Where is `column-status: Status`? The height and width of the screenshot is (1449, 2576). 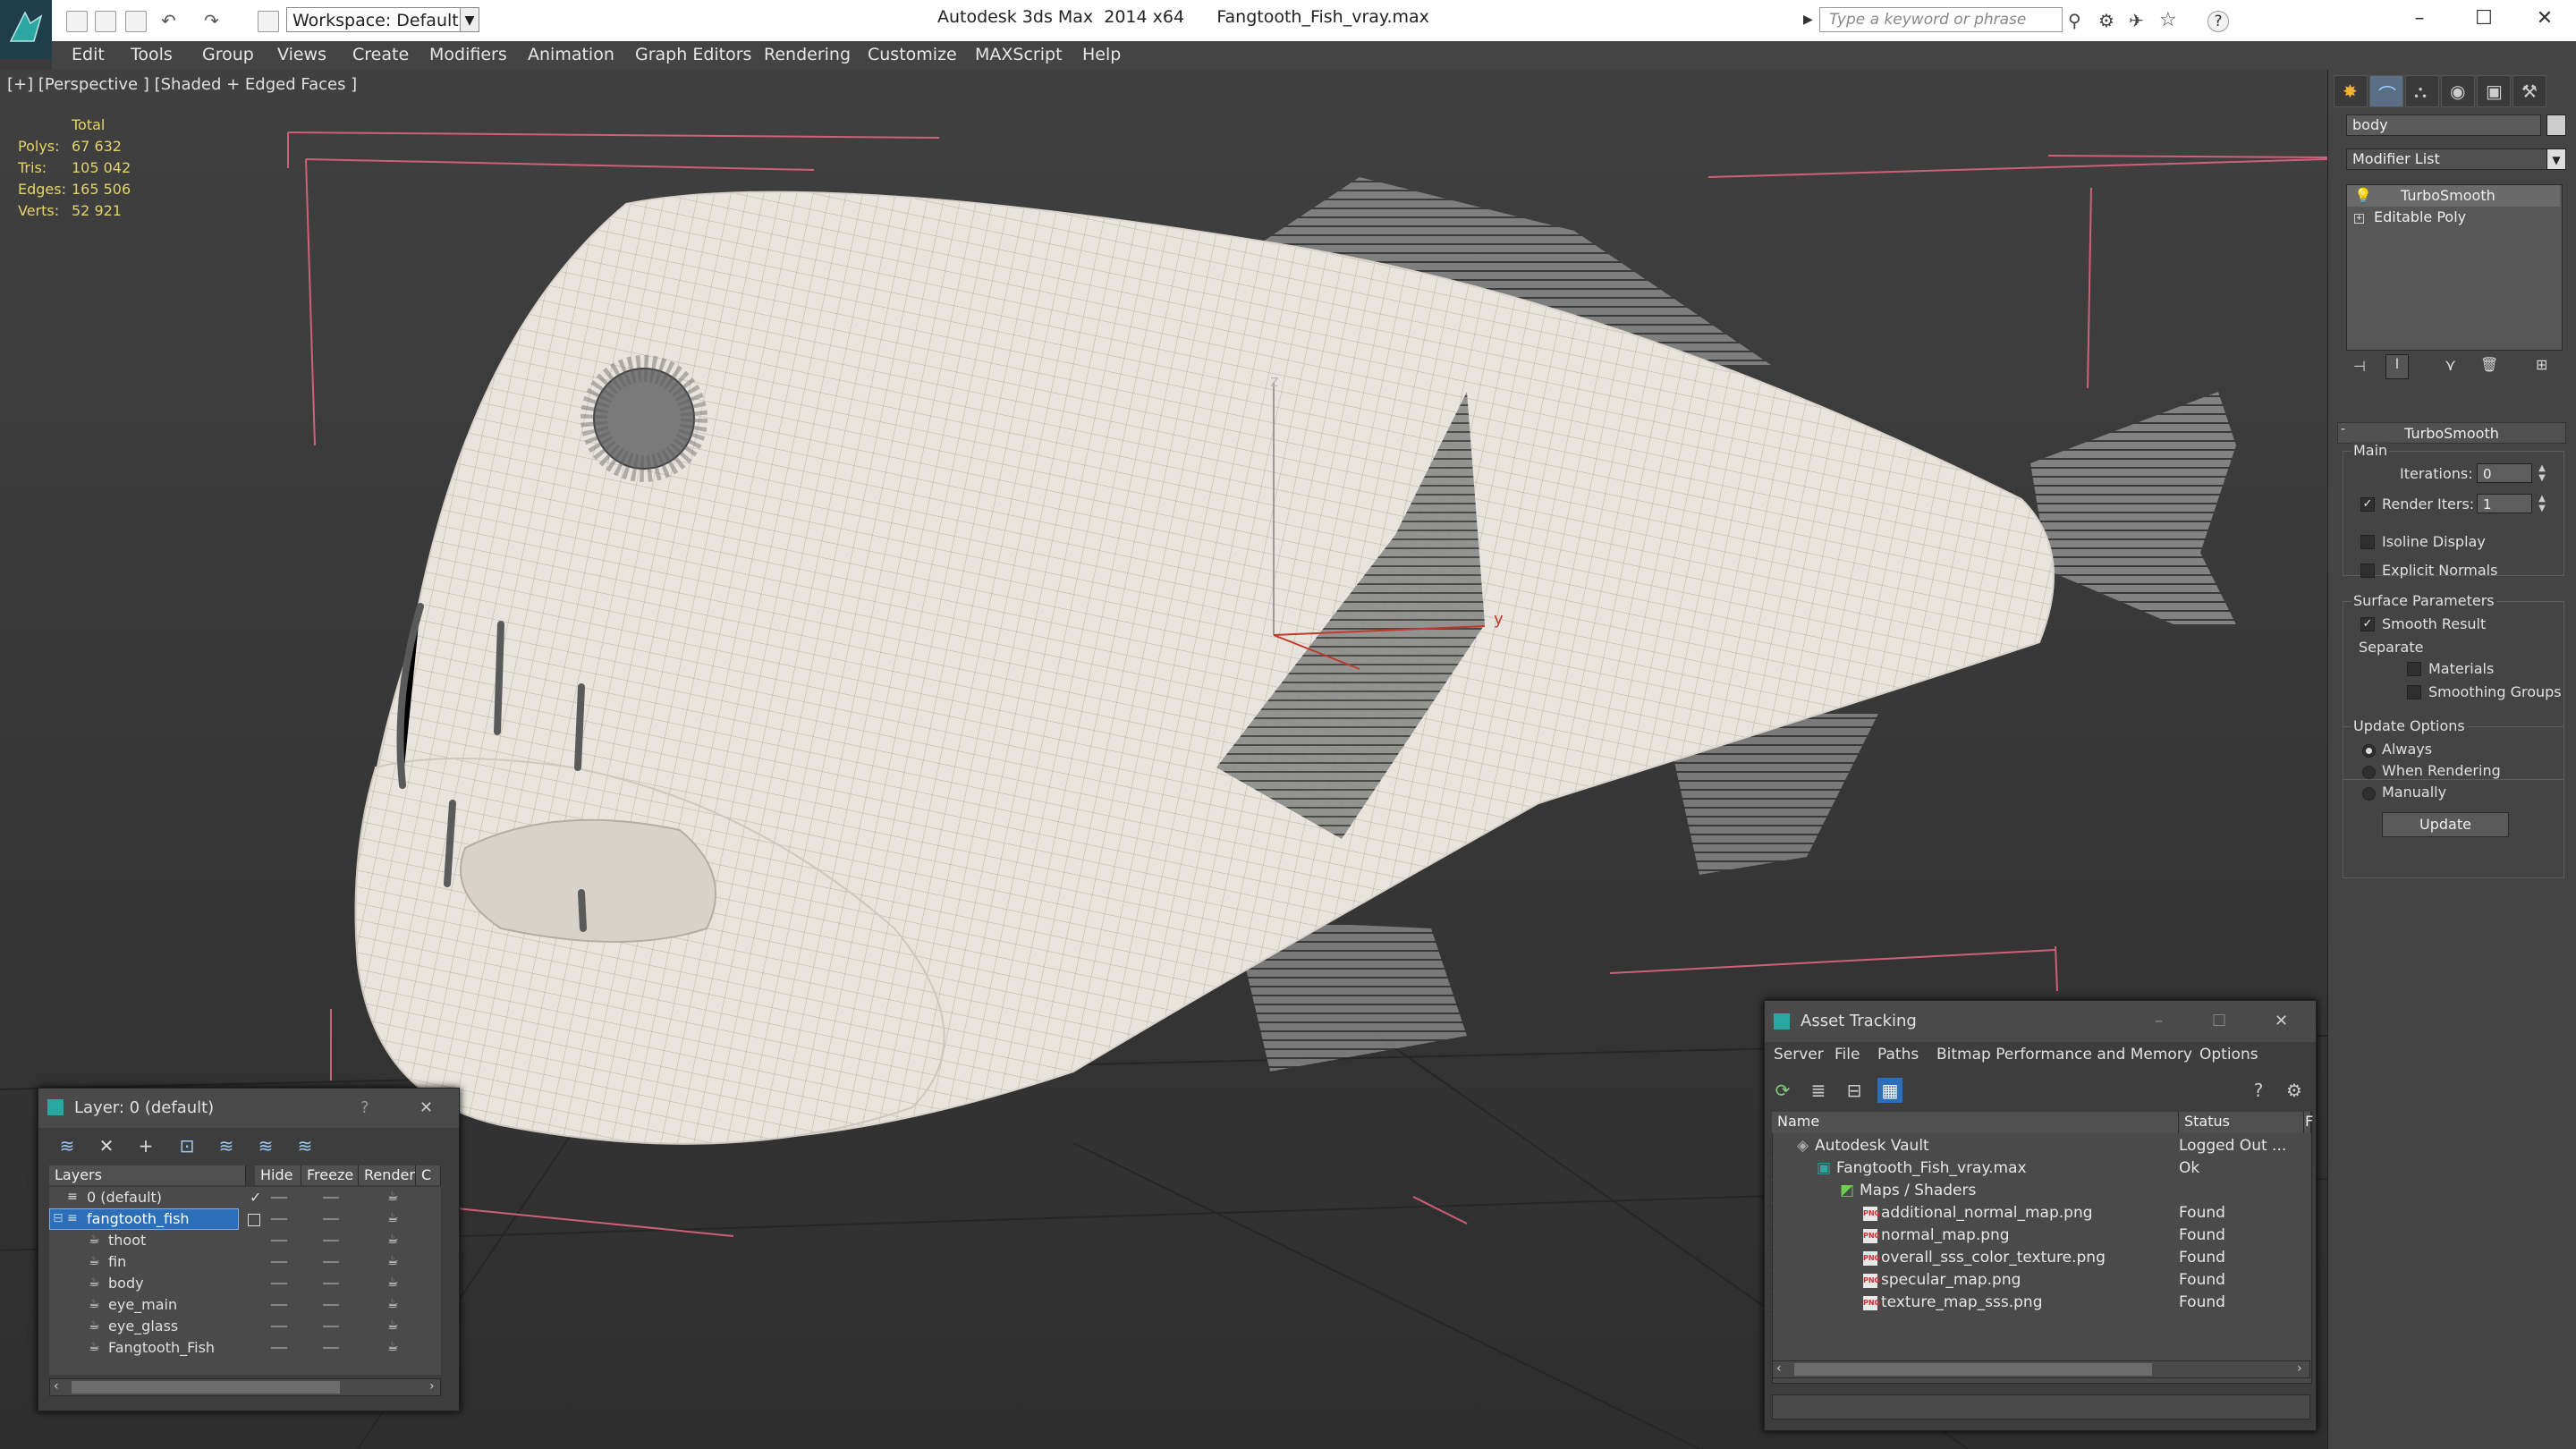
column-status: Status is located at coordinates (2241, 1122).